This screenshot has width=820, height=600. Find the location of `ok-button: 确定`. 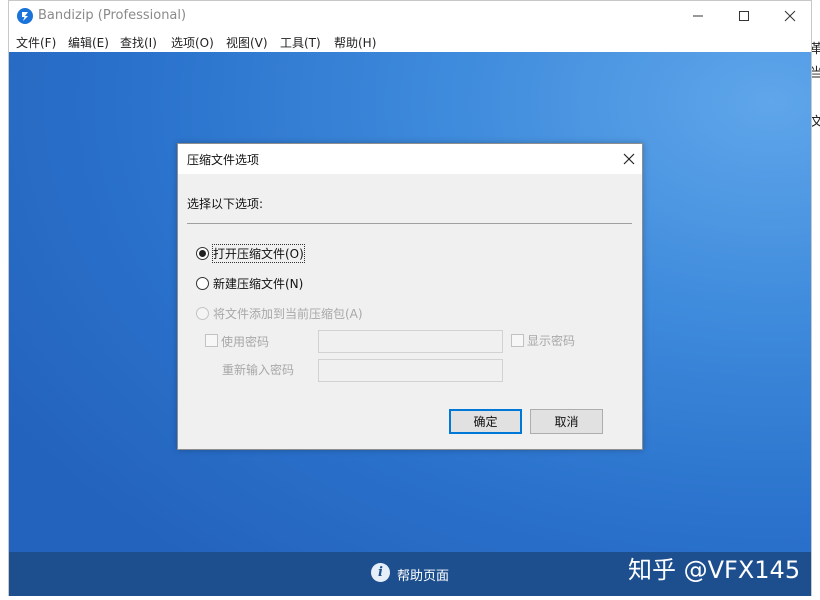

ok-button: 确定 is located at coordinates (485, 421).